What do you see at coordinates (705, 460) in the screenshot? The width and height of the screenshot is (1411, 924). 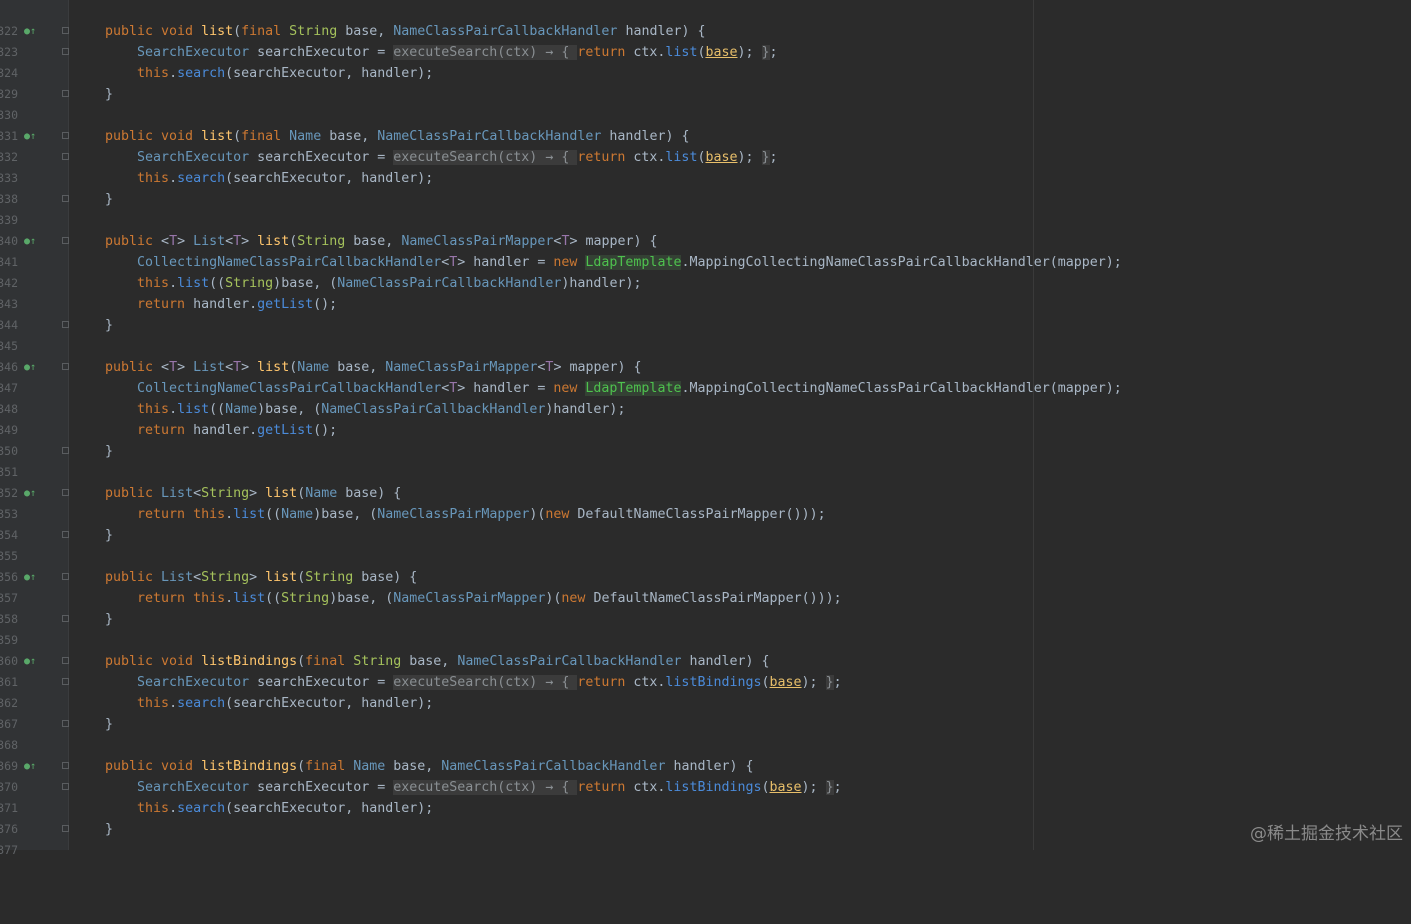 I see `code-line: 351 }` at bounding box center [705, 460].